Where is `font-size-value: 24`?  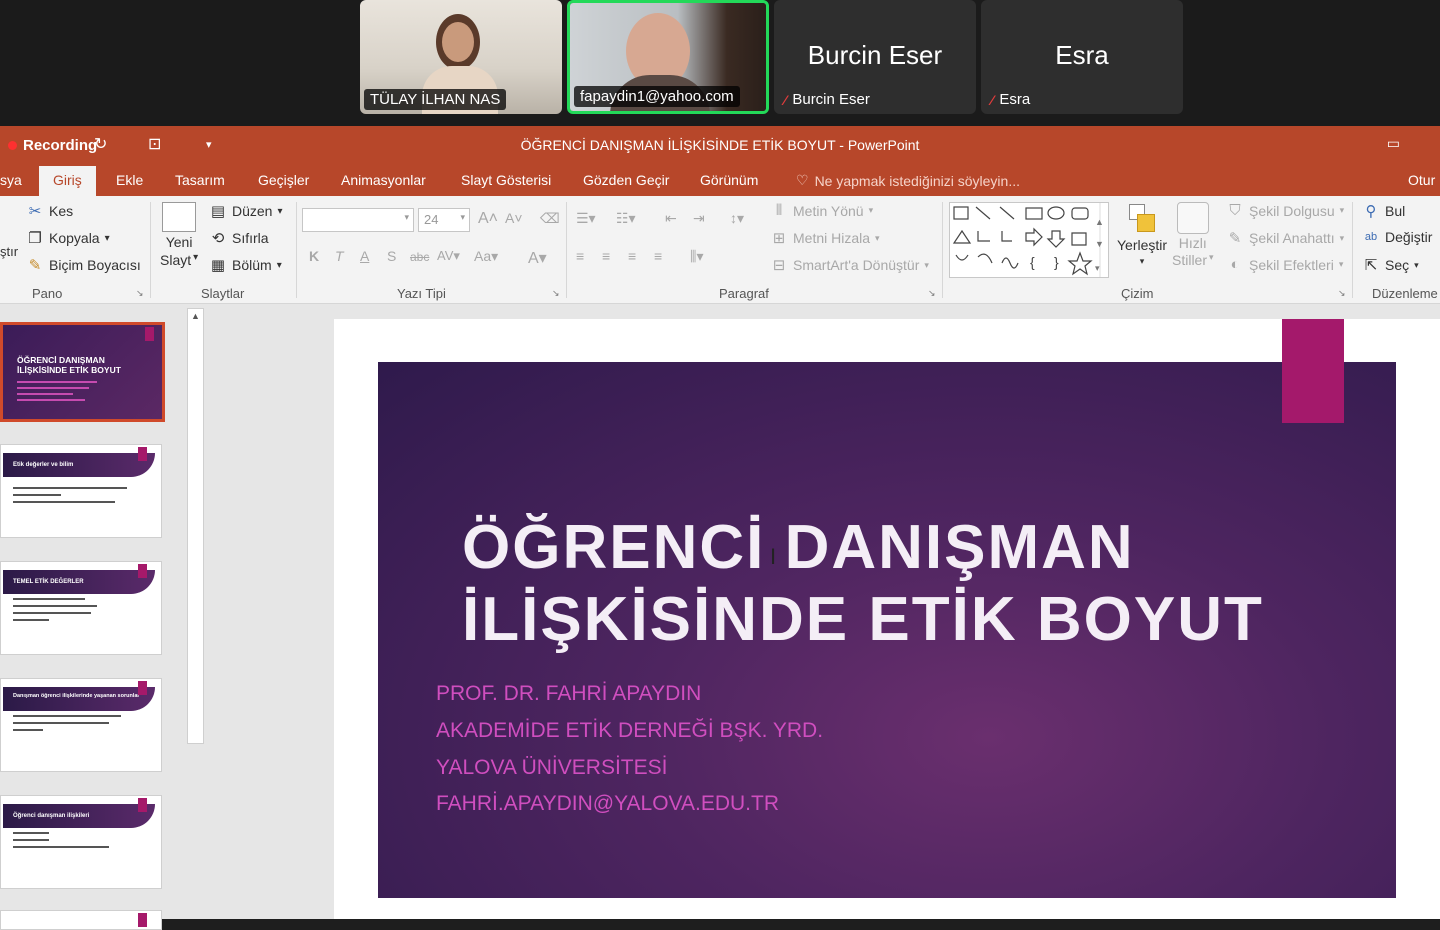 font-size-value: 24 is located at coordinates (431, 219).